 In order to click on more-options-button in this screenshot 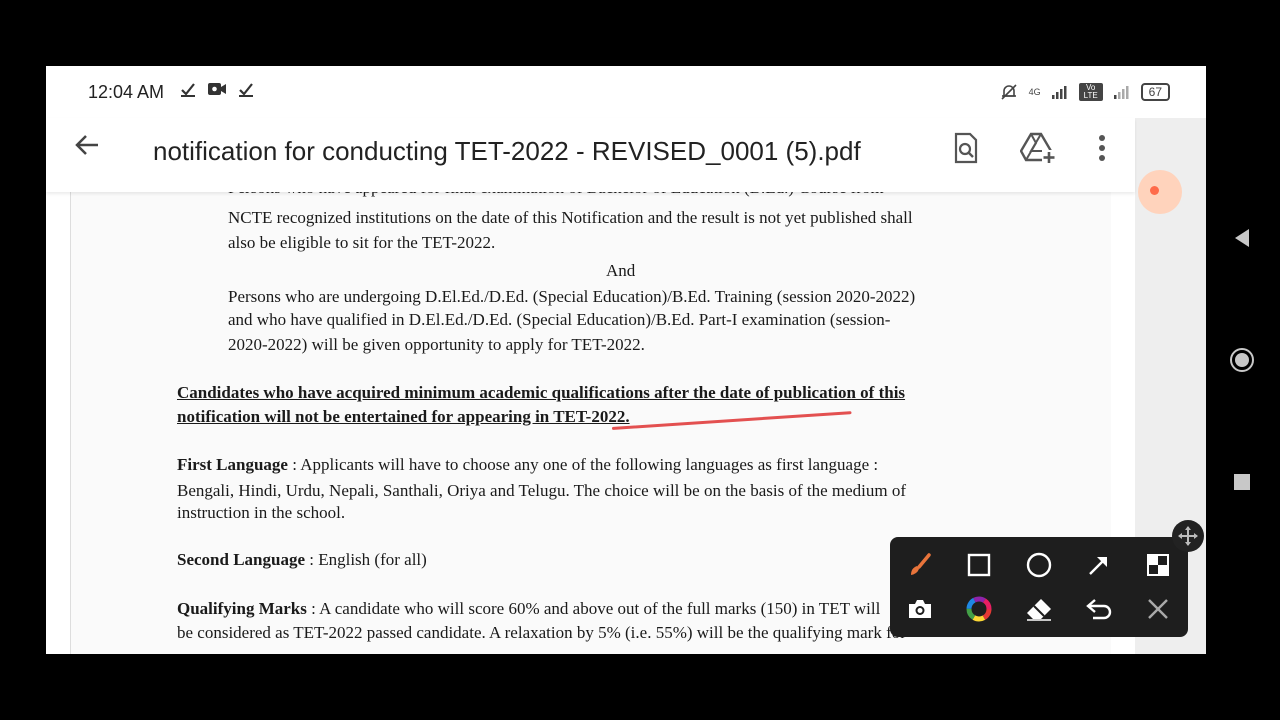, I will do `click(1102, 148)`.